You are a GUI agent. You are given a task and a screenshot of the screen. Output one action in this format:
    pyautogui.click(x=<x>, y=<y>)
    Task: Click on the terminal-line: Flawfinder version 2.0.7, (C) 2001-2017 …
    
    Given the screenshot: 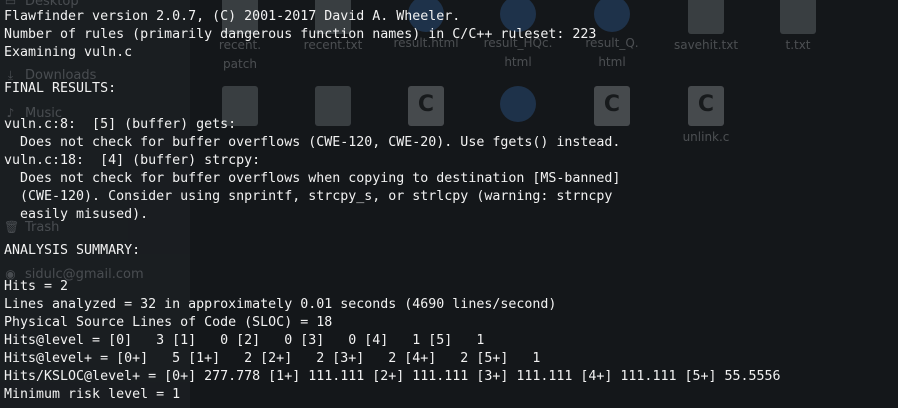 What is the action you would take?
    pyautogui.click(x=232, y=16)
    